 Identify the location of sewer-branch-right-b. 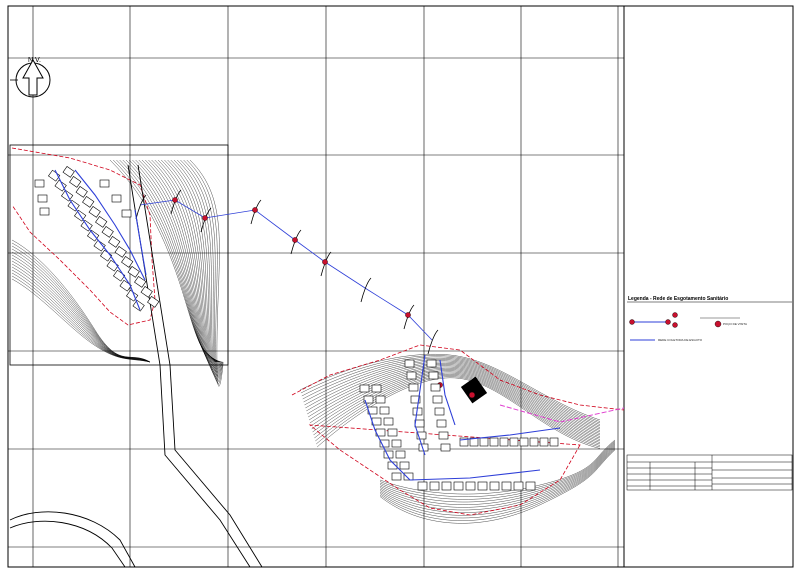
(420, 405).